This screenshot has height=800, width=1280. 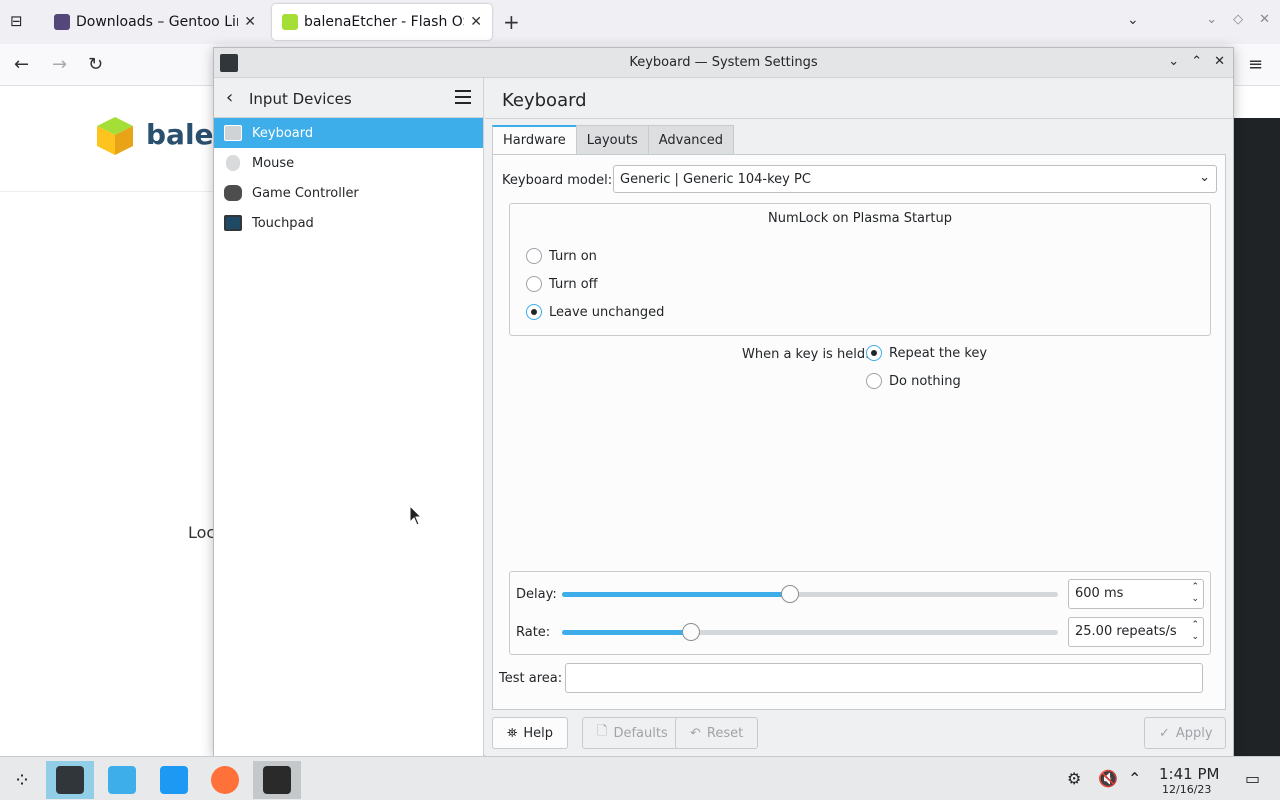 I want to click on sidebar-item-label: Mouse, so click(x=273, y=163).